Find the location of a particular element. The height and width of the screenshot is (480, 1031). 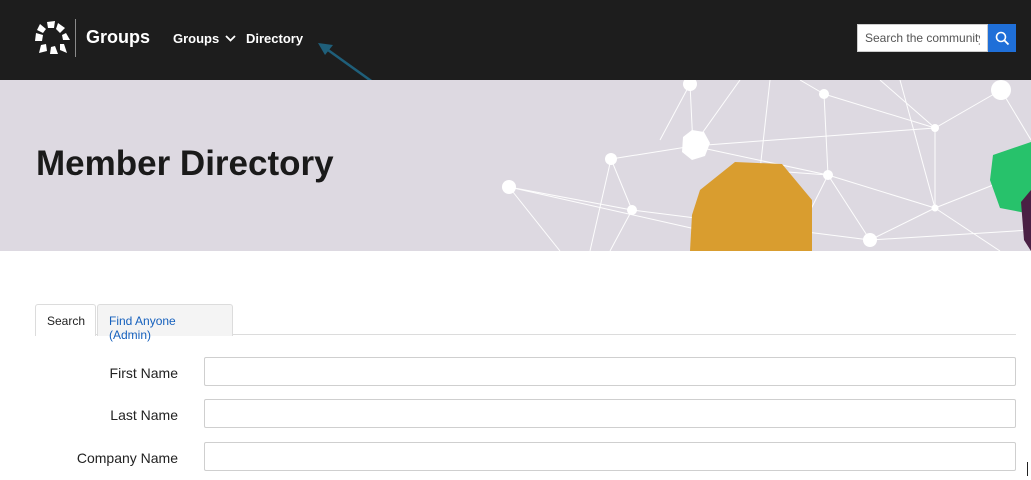

first-name-input is located at coordinates (610, 371).